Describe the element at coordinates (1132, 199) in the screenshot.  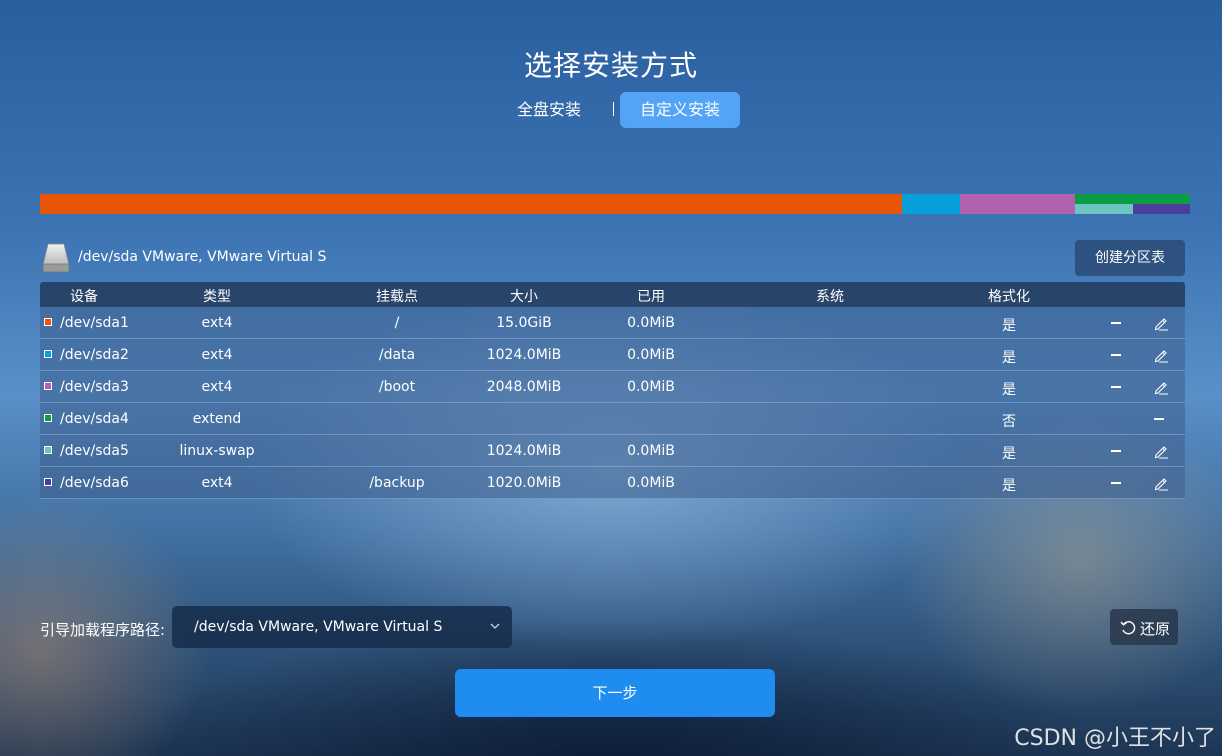
I see `disk-bar-segment-sda4` at that location.